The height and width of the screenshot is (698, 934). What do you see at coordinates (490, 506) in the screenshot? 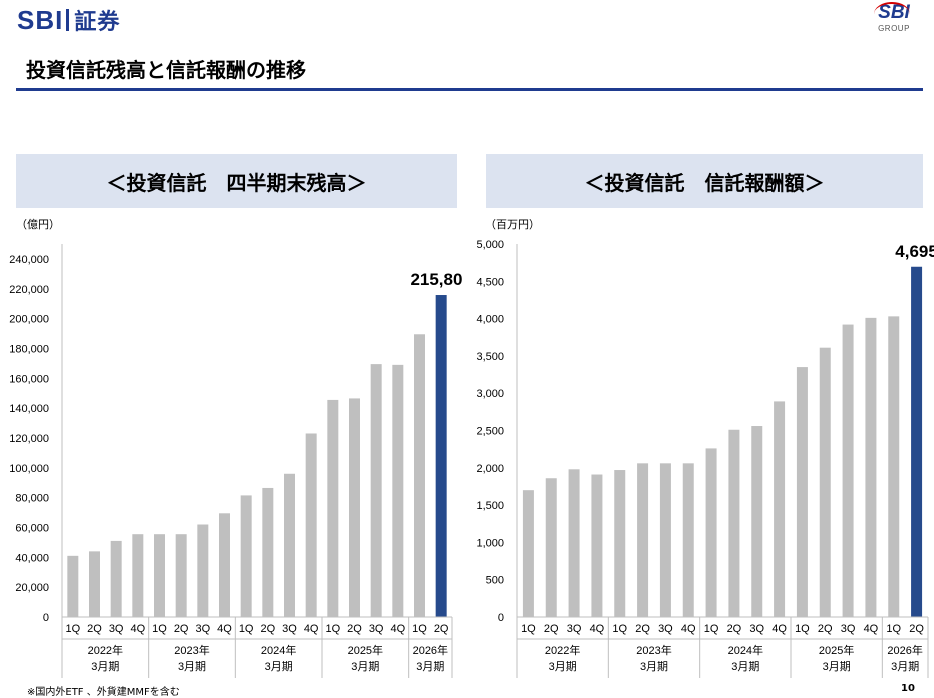
I see `y-tick-label: 1,500` at bounding box center [490, 506].